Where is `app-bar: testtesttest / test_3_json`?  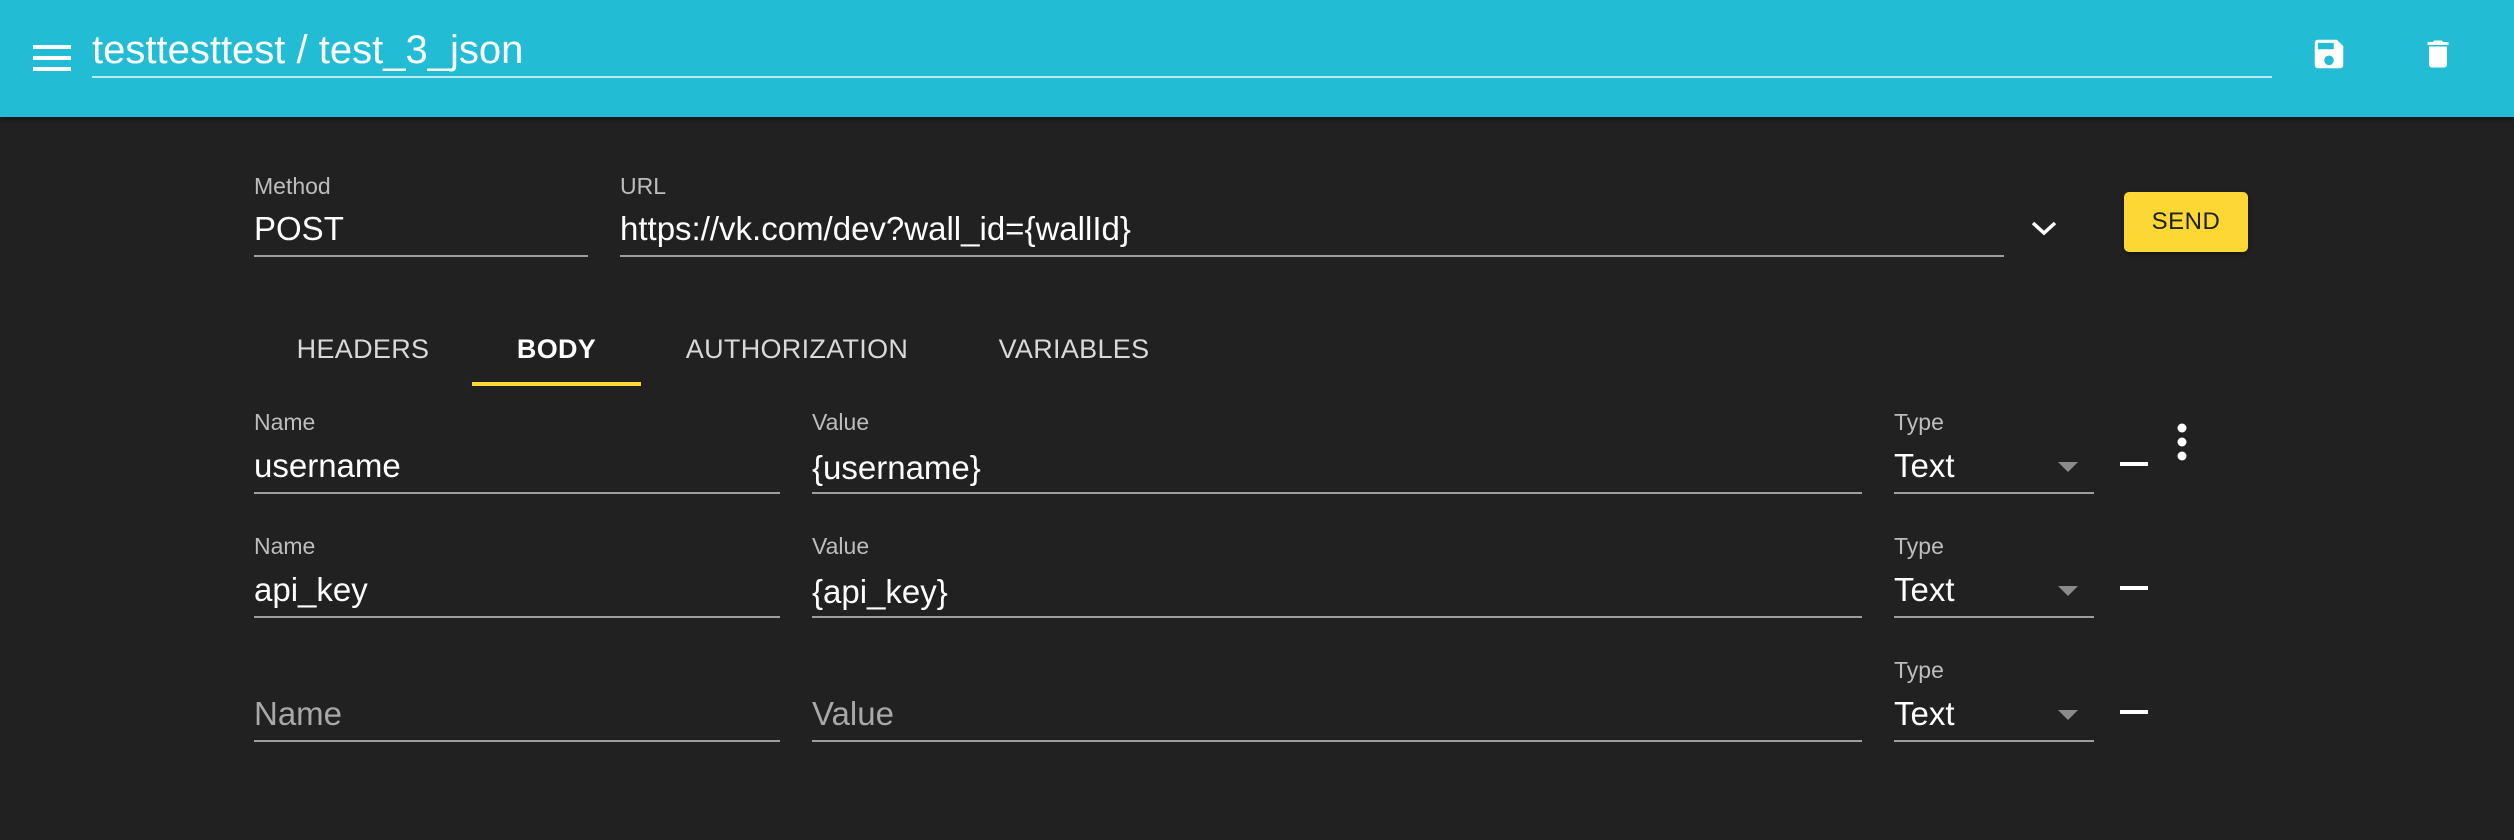
app-bar: testtesttest / test_3_json is located at coordinates (1257, 58).